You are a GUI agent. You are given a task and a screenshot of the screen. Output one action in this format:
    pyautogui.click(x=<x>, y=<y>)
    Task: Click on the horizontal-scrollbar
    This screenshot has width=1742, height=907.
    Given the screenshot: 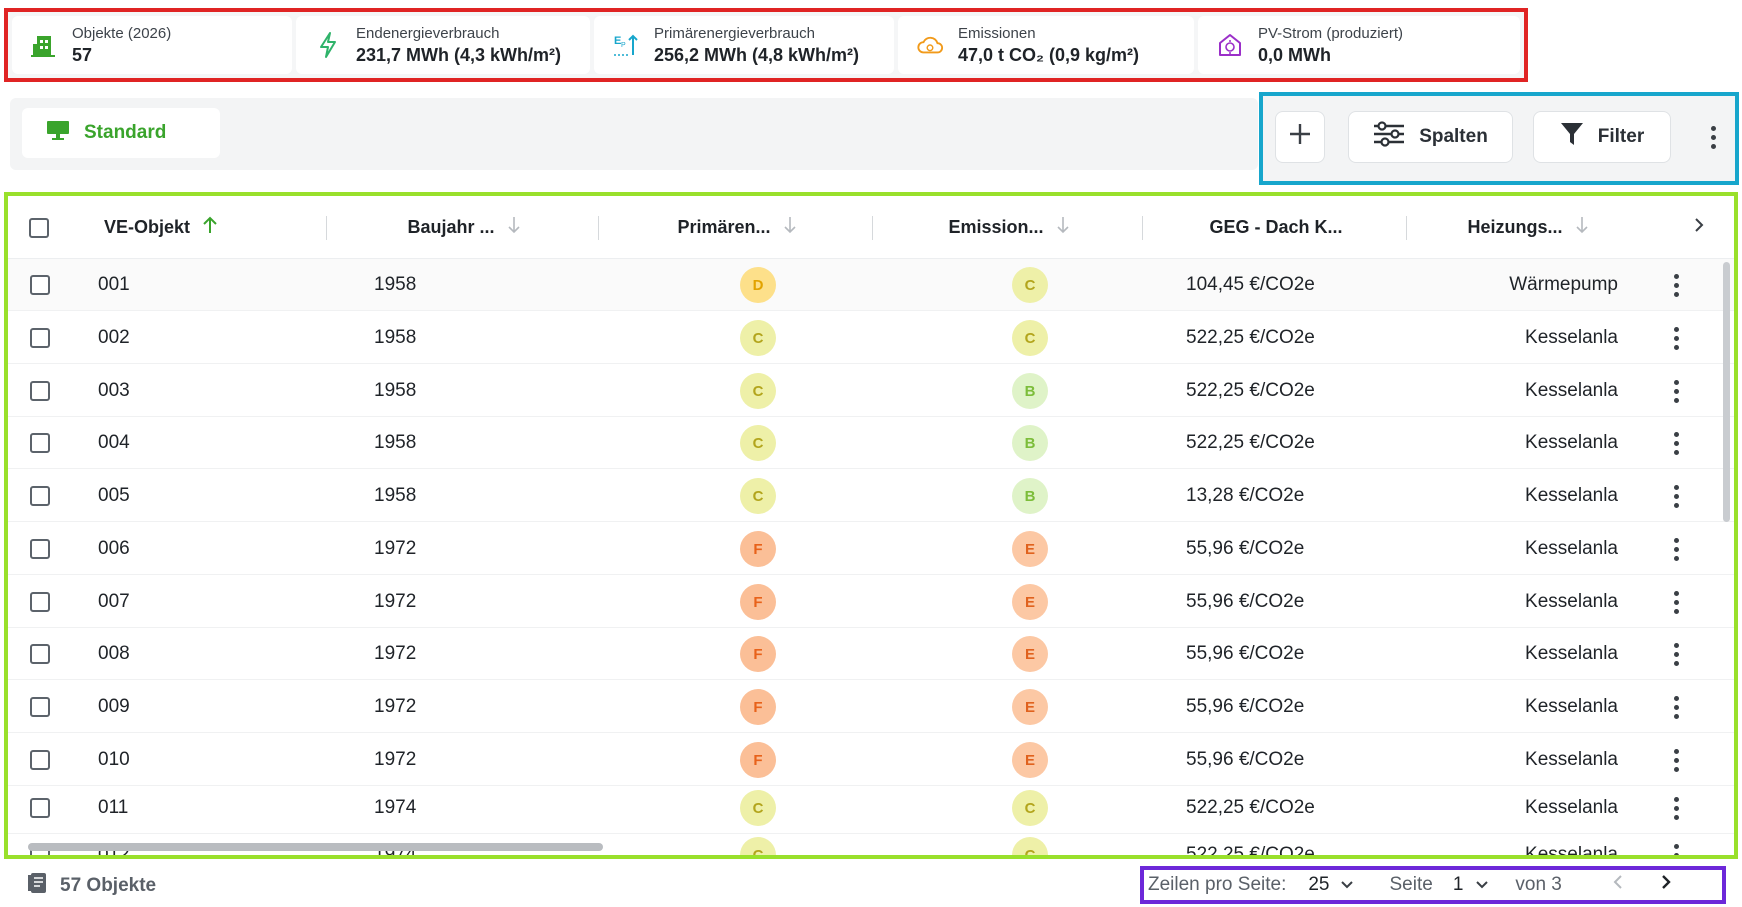 What is the action you would take?
    pyautogui.click(x=315, y=847)
    